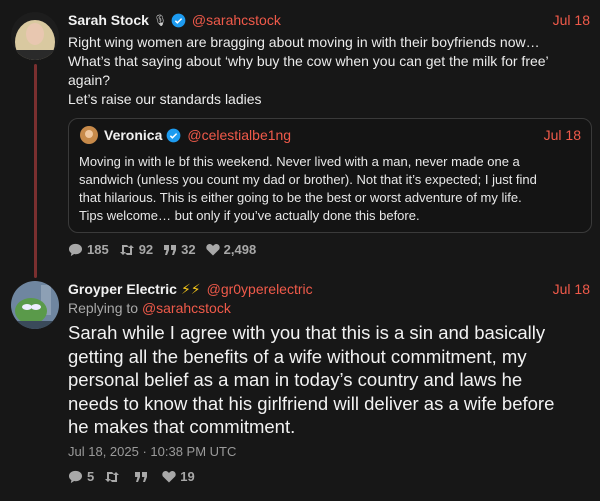  What do you see at coordinates (342, 135) in the screenshot?
I see `quoted-header: Veronica @celestialbe1ng Jul 18` at bounding box center [342, 135].